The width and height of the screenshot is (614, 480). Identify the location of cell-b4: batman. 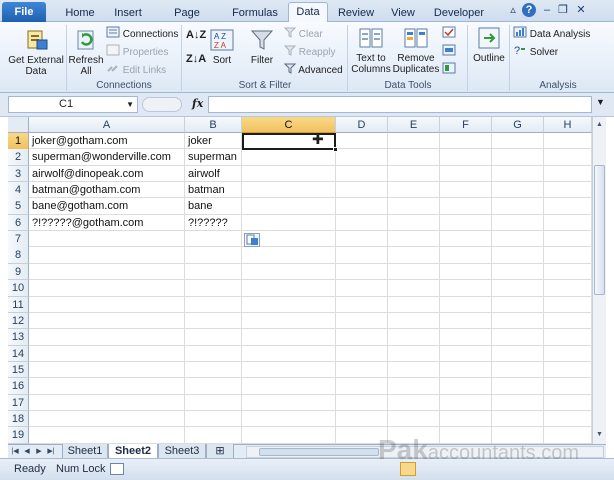
(213, 190).